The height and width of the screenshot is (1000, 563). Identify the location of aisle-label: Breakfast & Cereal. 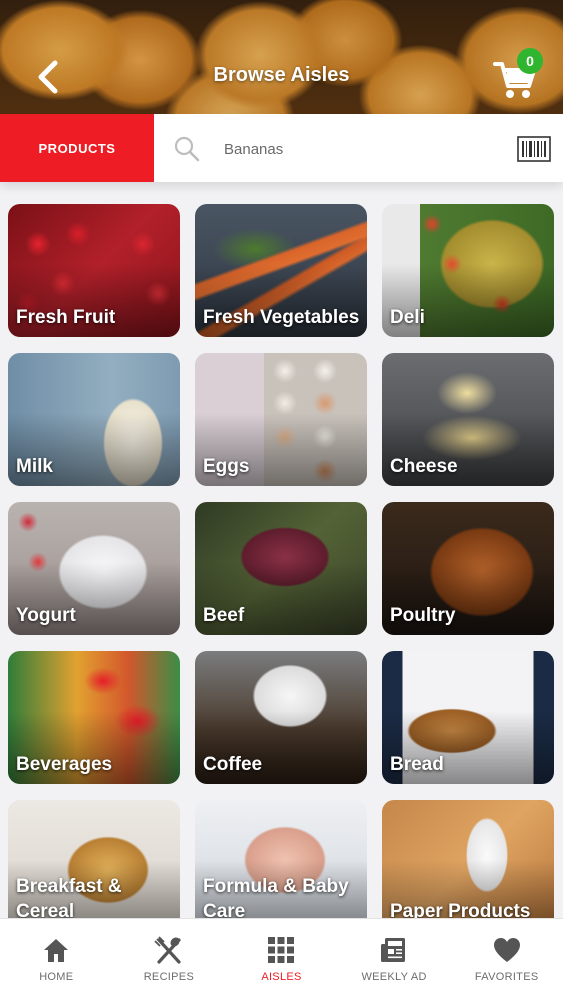
(69, 899).